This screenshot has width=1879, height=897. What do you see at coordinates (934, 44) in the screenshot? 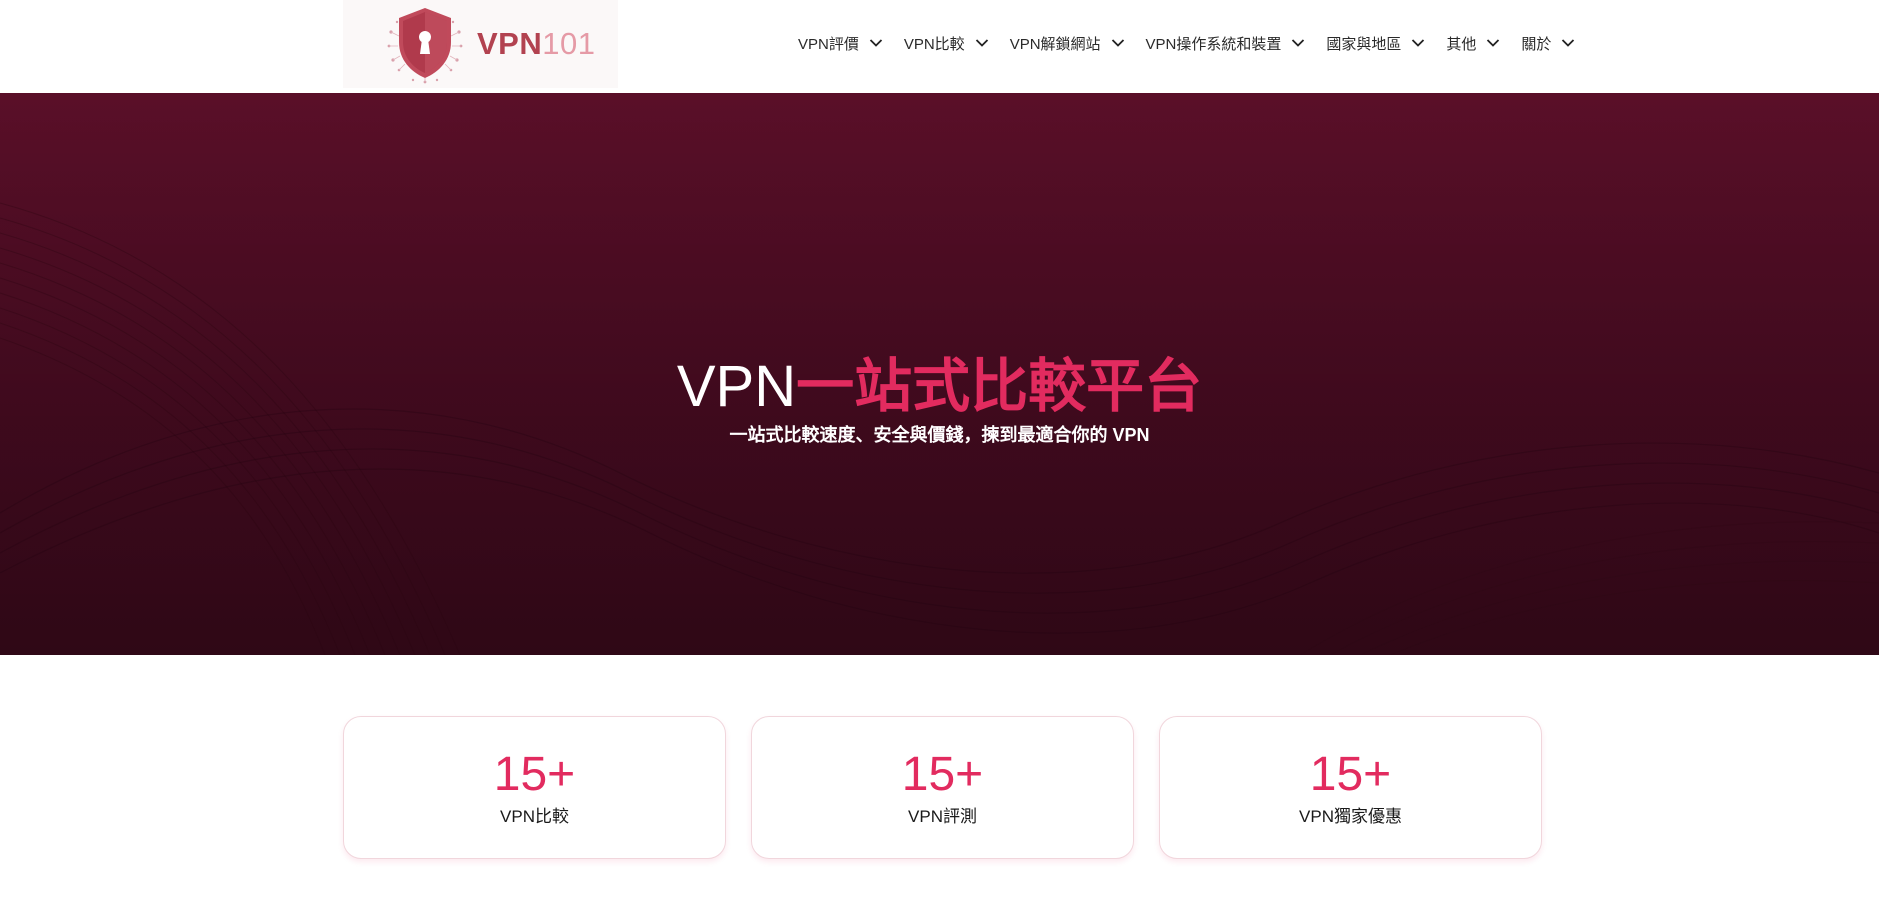
I see `nav-item-label: VPN比較` at bounding box center [934, 44].